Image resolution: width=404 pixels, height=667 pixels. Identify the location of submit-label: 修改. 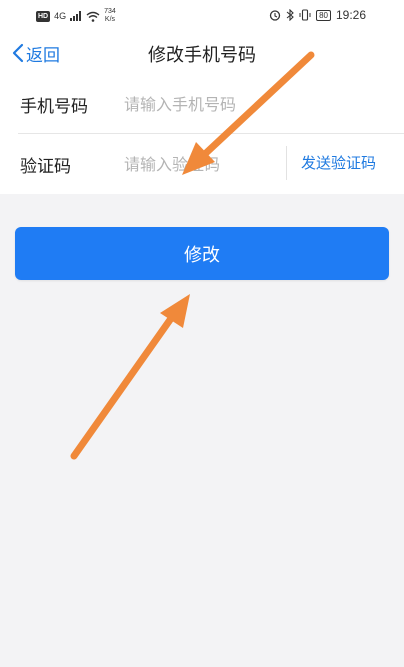
(202, 255).